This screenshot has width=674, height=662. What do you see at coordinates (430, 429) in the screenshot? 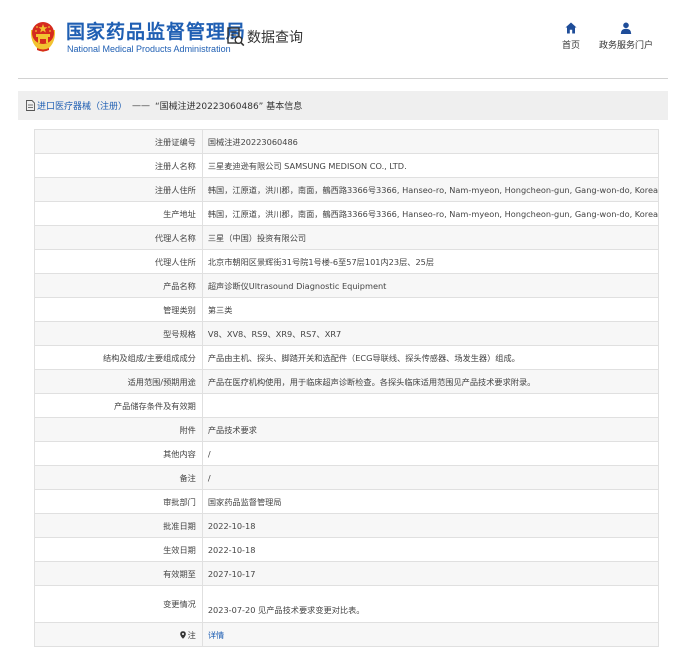
I see `field-value: 产品技术要求` at bounding box center [430, 429].